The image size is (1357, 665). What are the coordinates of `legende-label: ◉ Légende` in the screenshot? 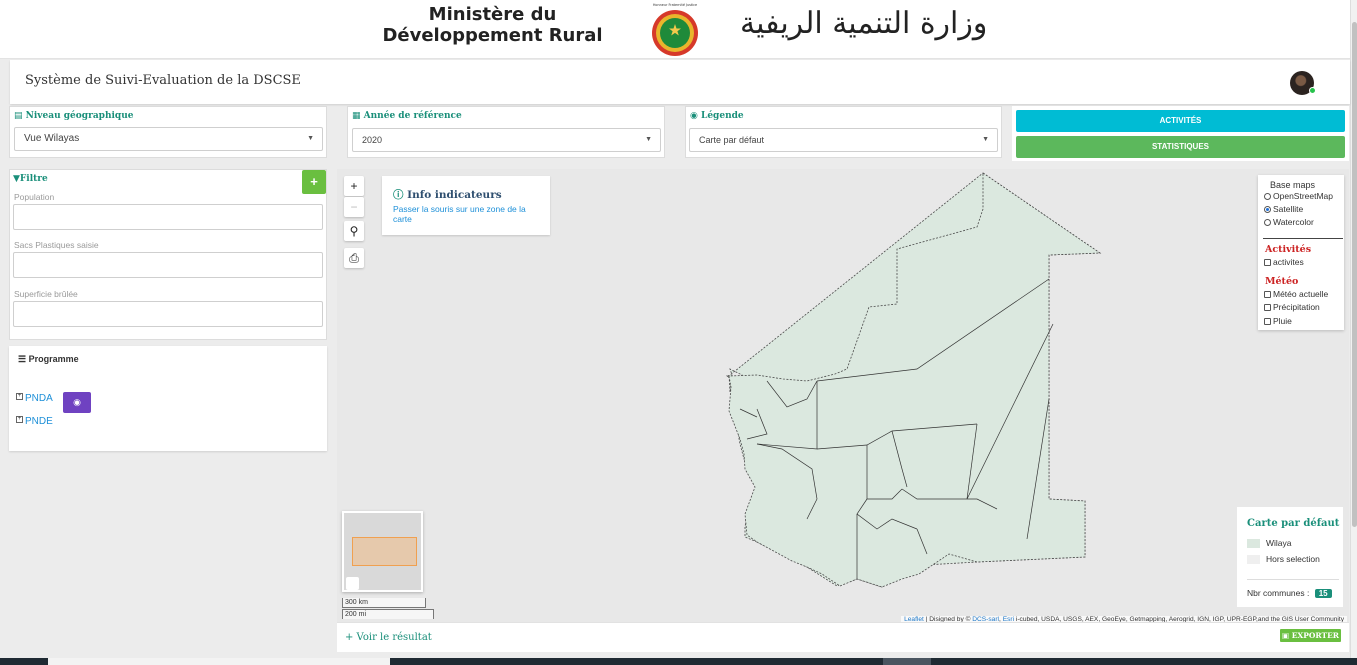 It's located at (717, 116).